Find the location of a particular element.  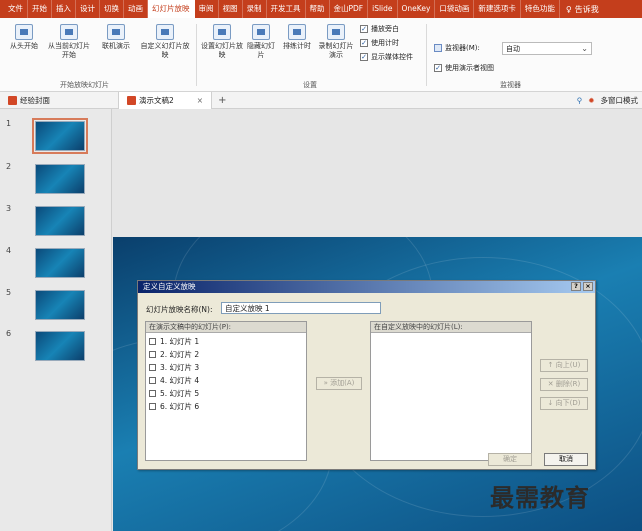

slide-thumb-row: 5 is located at coordinates (56, 305).